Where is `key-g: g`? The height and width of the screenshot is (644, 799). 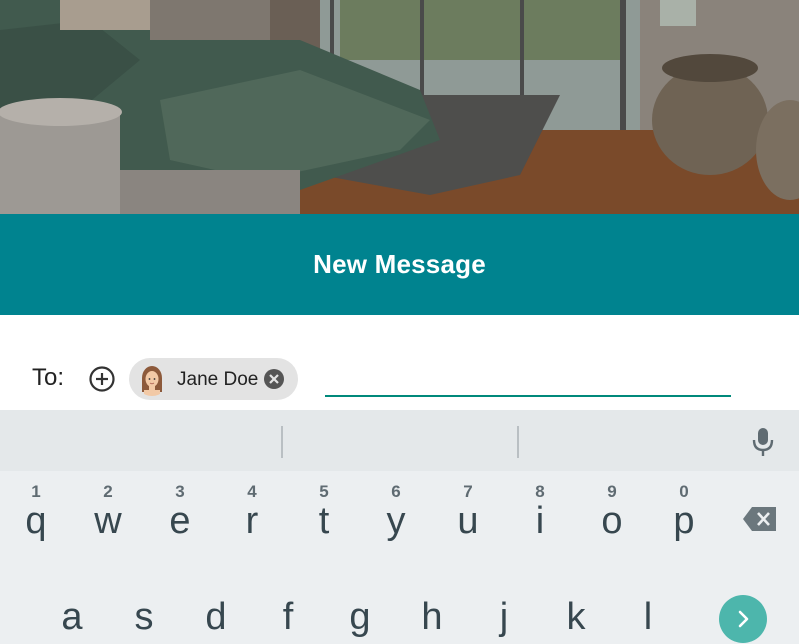
key-g: g is located at coordinates (360, 614).